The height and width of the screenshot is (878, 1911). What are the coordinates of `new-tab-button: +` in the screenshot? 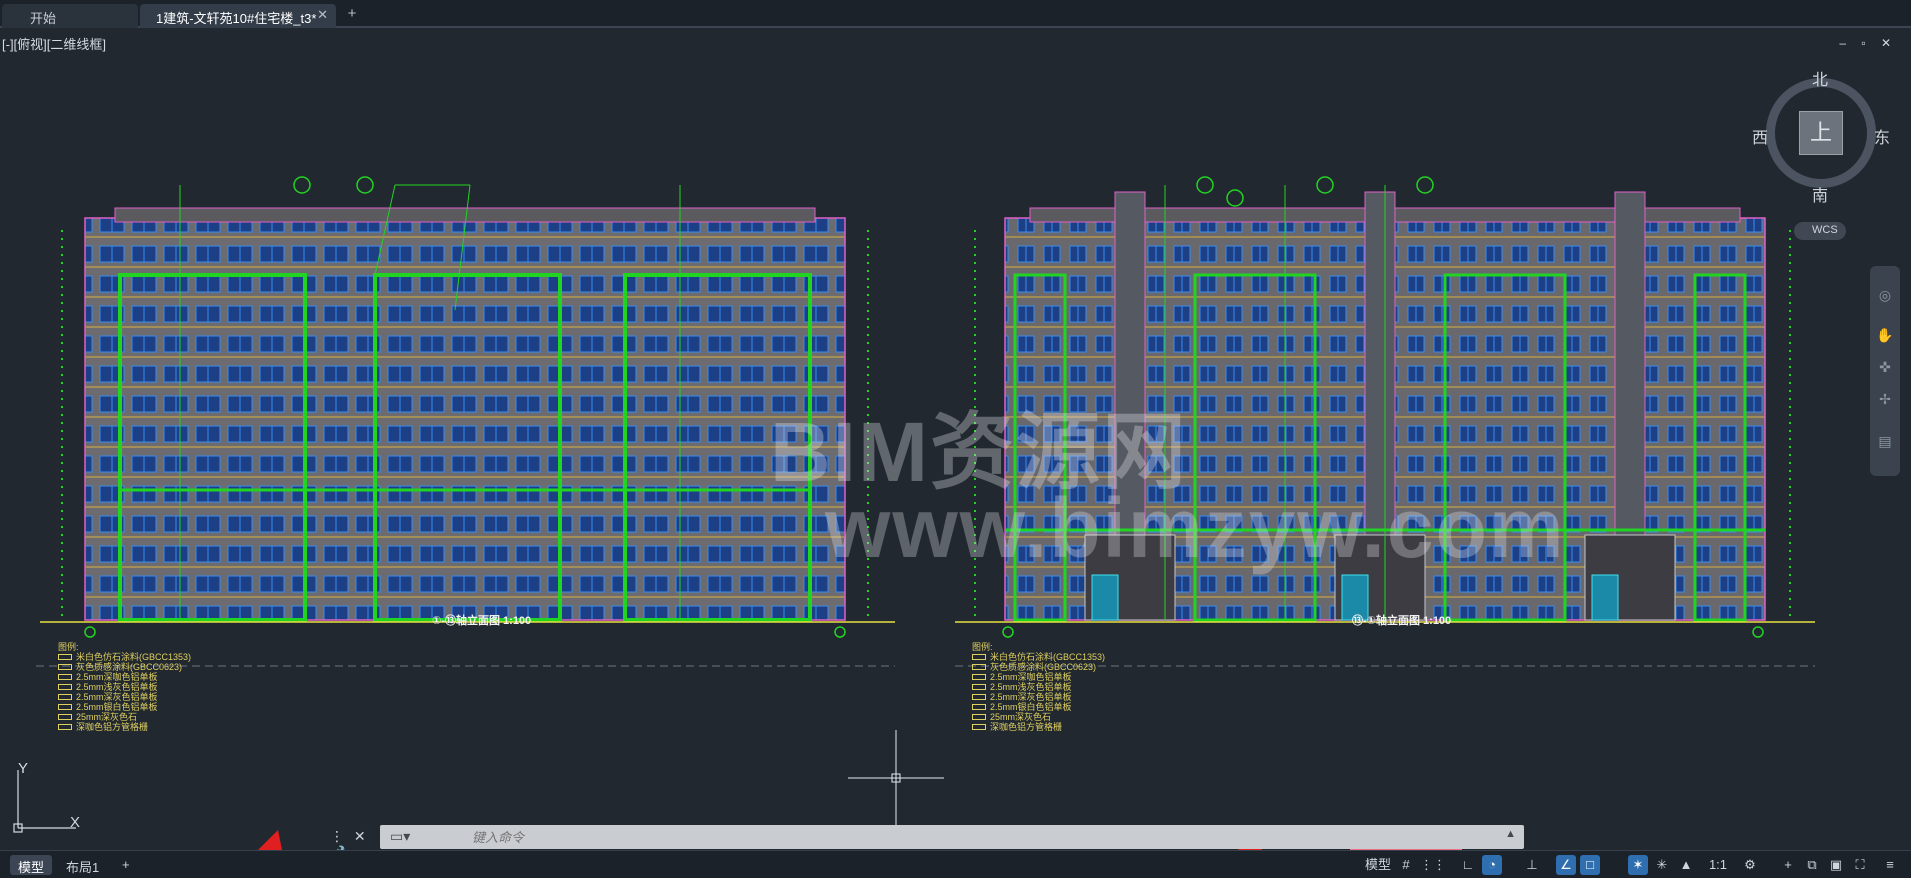 It's located at (352, 15).